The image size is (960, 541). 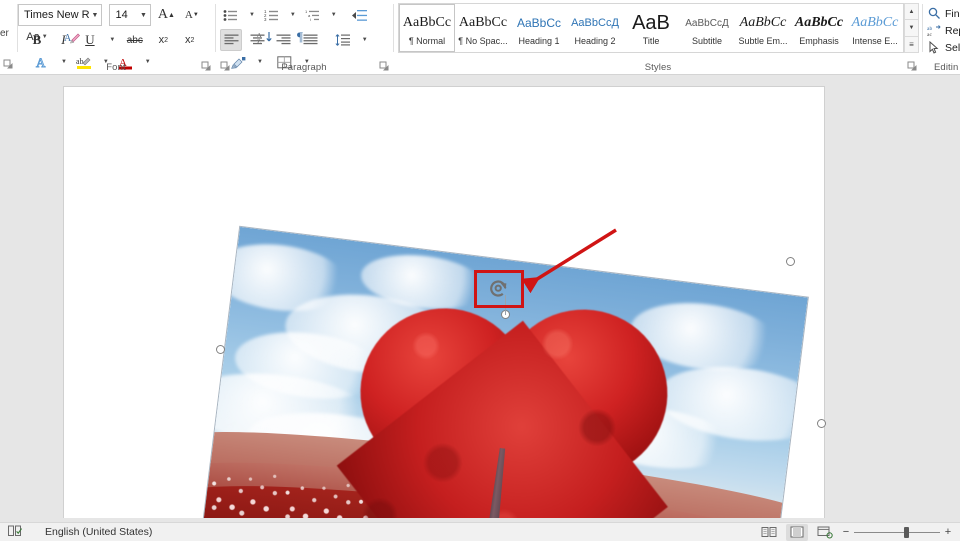 I want to click on bullets-dropdown: ▼, so click(x=250, y=15).